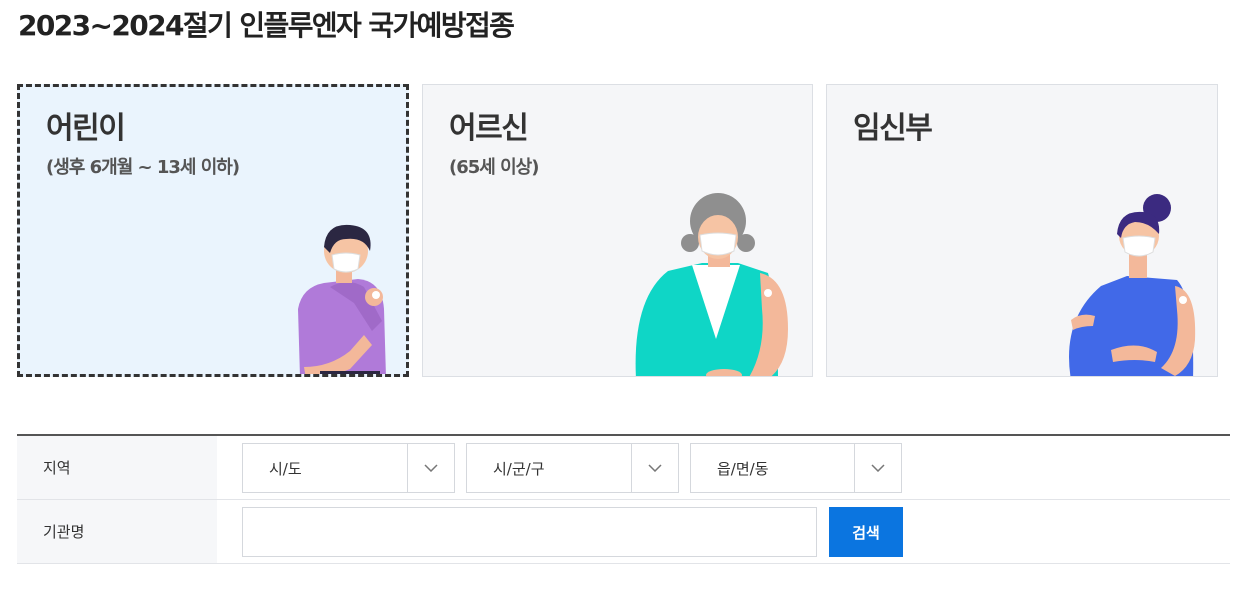  Describe the element at coordinates (266, 25) in the screenshot. I see `page-title: 2023~2024절기 인플루엔자 국가예방접종` at that location.